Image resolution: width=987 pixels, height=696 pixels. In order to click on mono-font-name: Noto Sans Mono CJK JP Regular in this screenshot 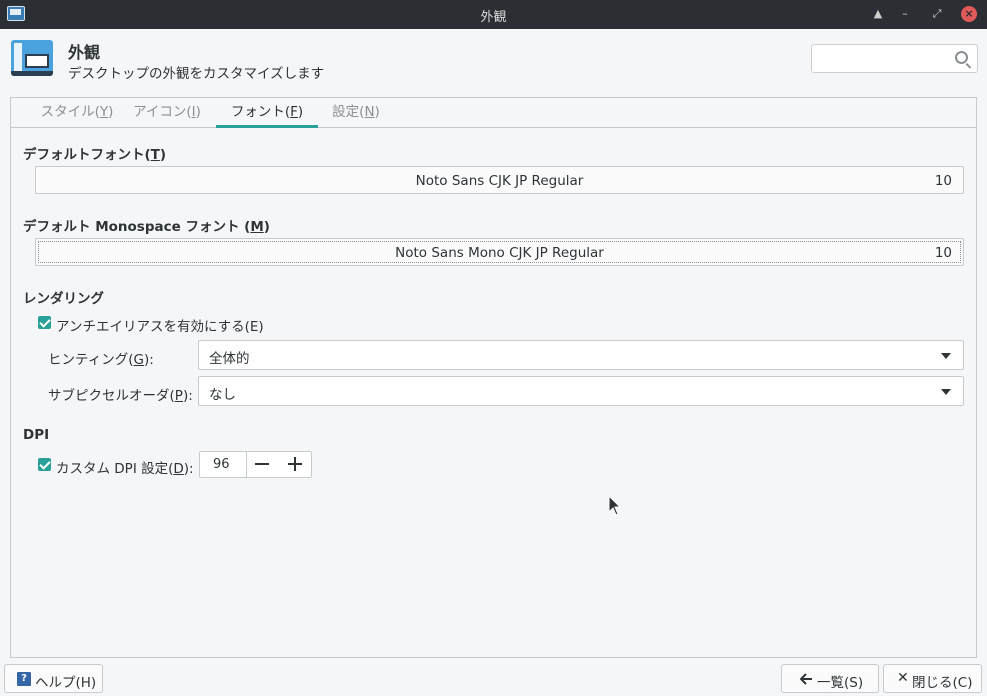, I will do `click(499, 253)`.